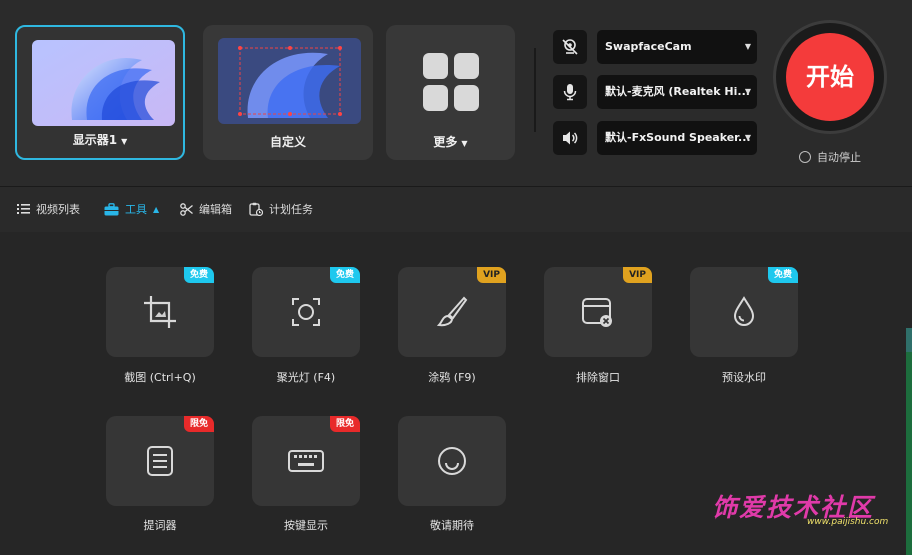  I want to click on tool-doodle: VIP, so click(452, 312).